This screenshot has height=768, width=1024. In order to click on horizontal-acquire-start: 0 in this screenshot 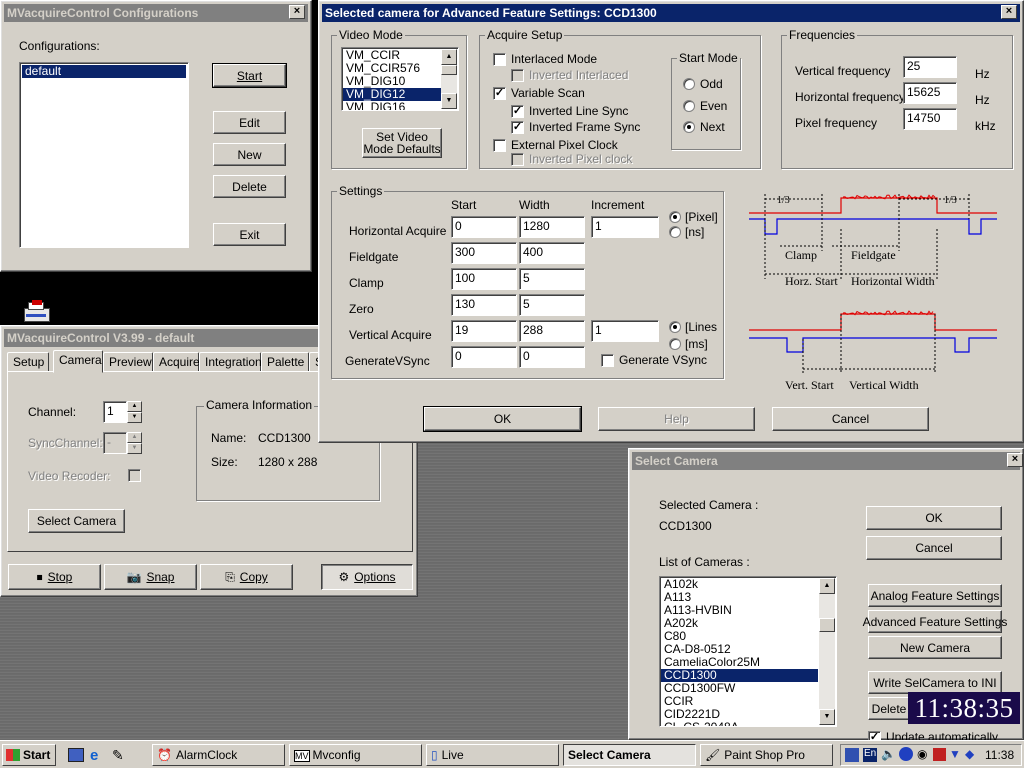, I will do `click(484, 227)`.